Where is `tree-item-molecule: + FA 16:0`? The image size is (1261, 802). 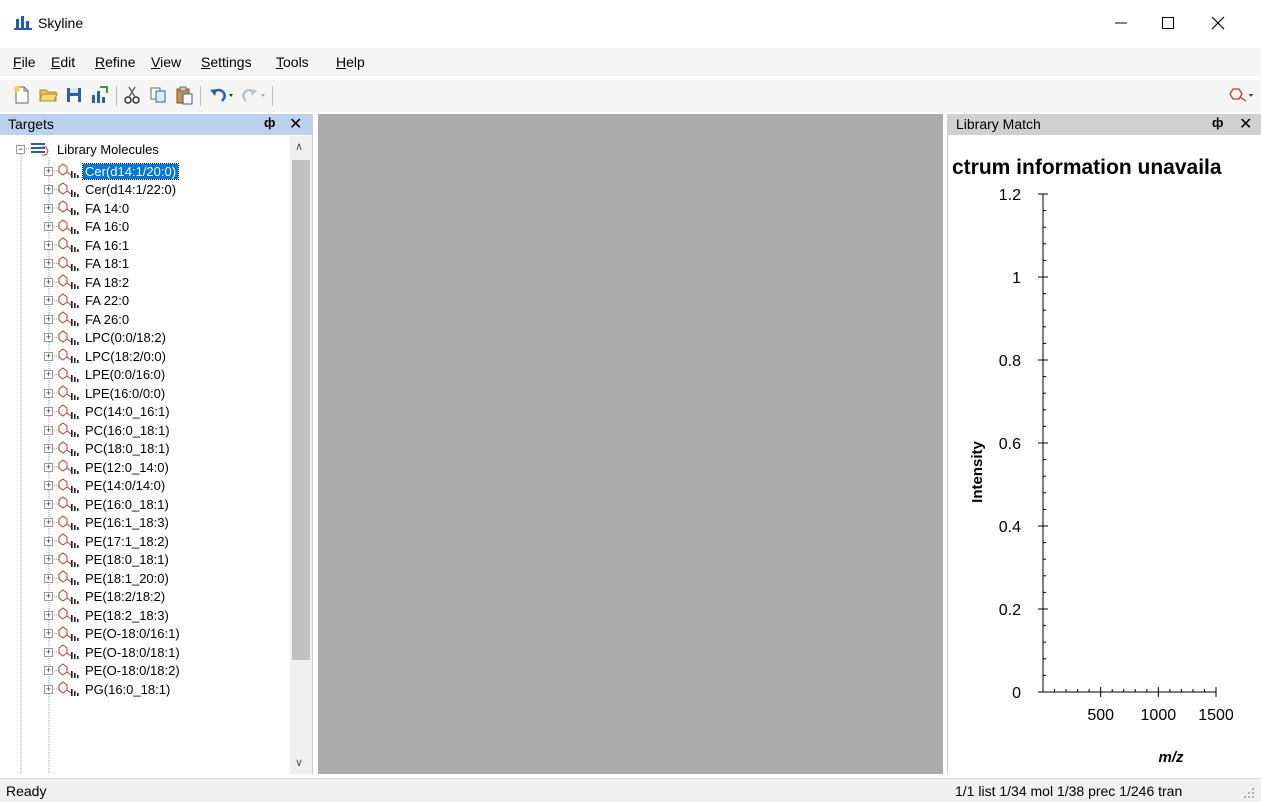
tree-item-molecule: + FA 16:0 is located at coordinates (87, 227).